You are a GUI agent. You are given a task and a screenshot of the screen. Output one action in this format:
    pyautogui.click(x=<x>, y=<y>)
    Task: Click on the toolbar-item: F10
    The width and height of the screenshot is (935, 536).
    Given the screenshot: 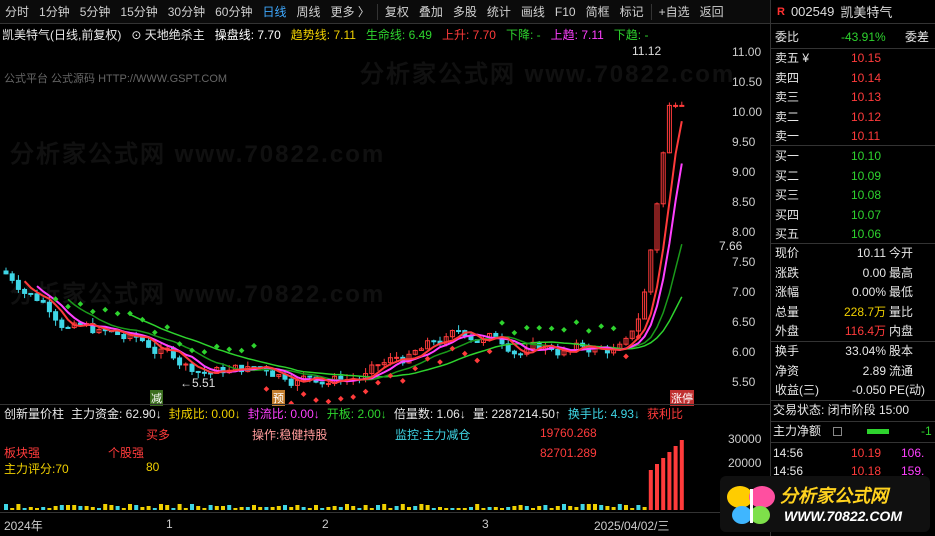 What is the action you would take?
    pyautogui.click(x=565, y=12)
    